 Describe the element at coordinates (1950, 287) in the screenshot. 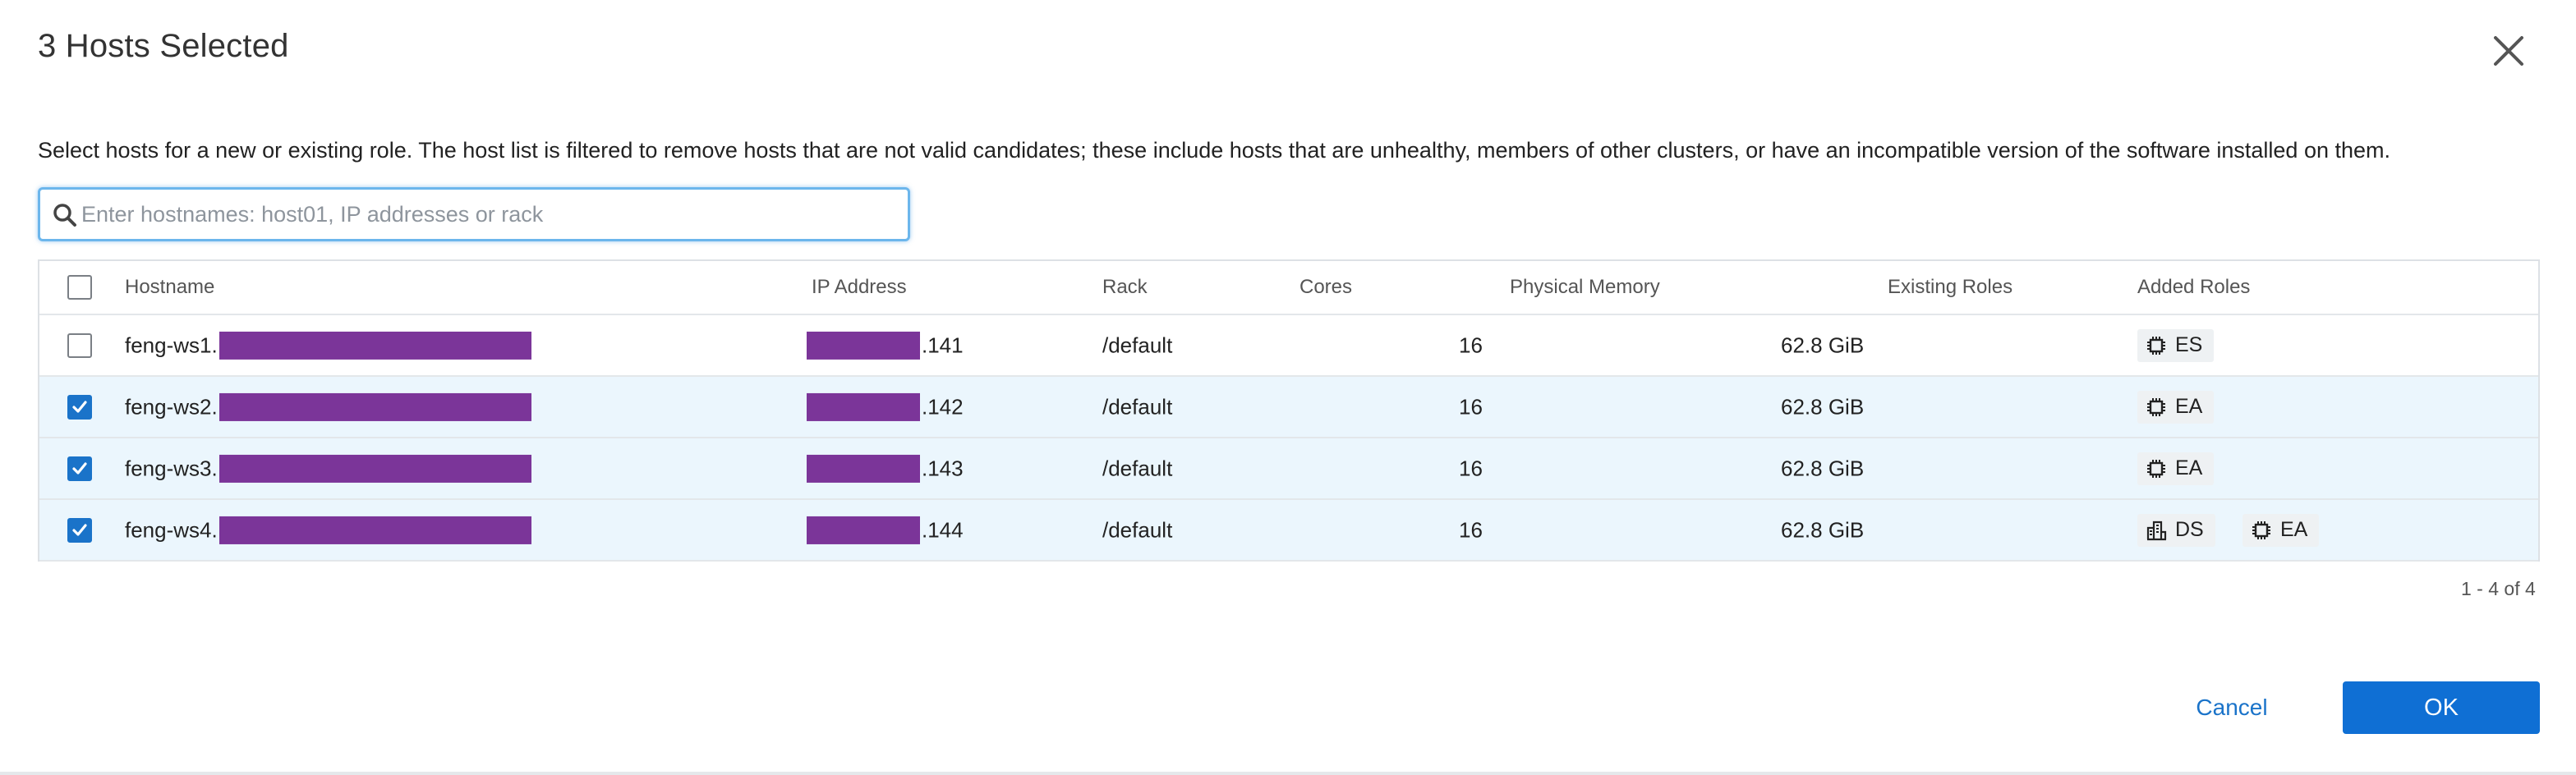

I see `column-header-existing-roles: Existing Roles` at that location.